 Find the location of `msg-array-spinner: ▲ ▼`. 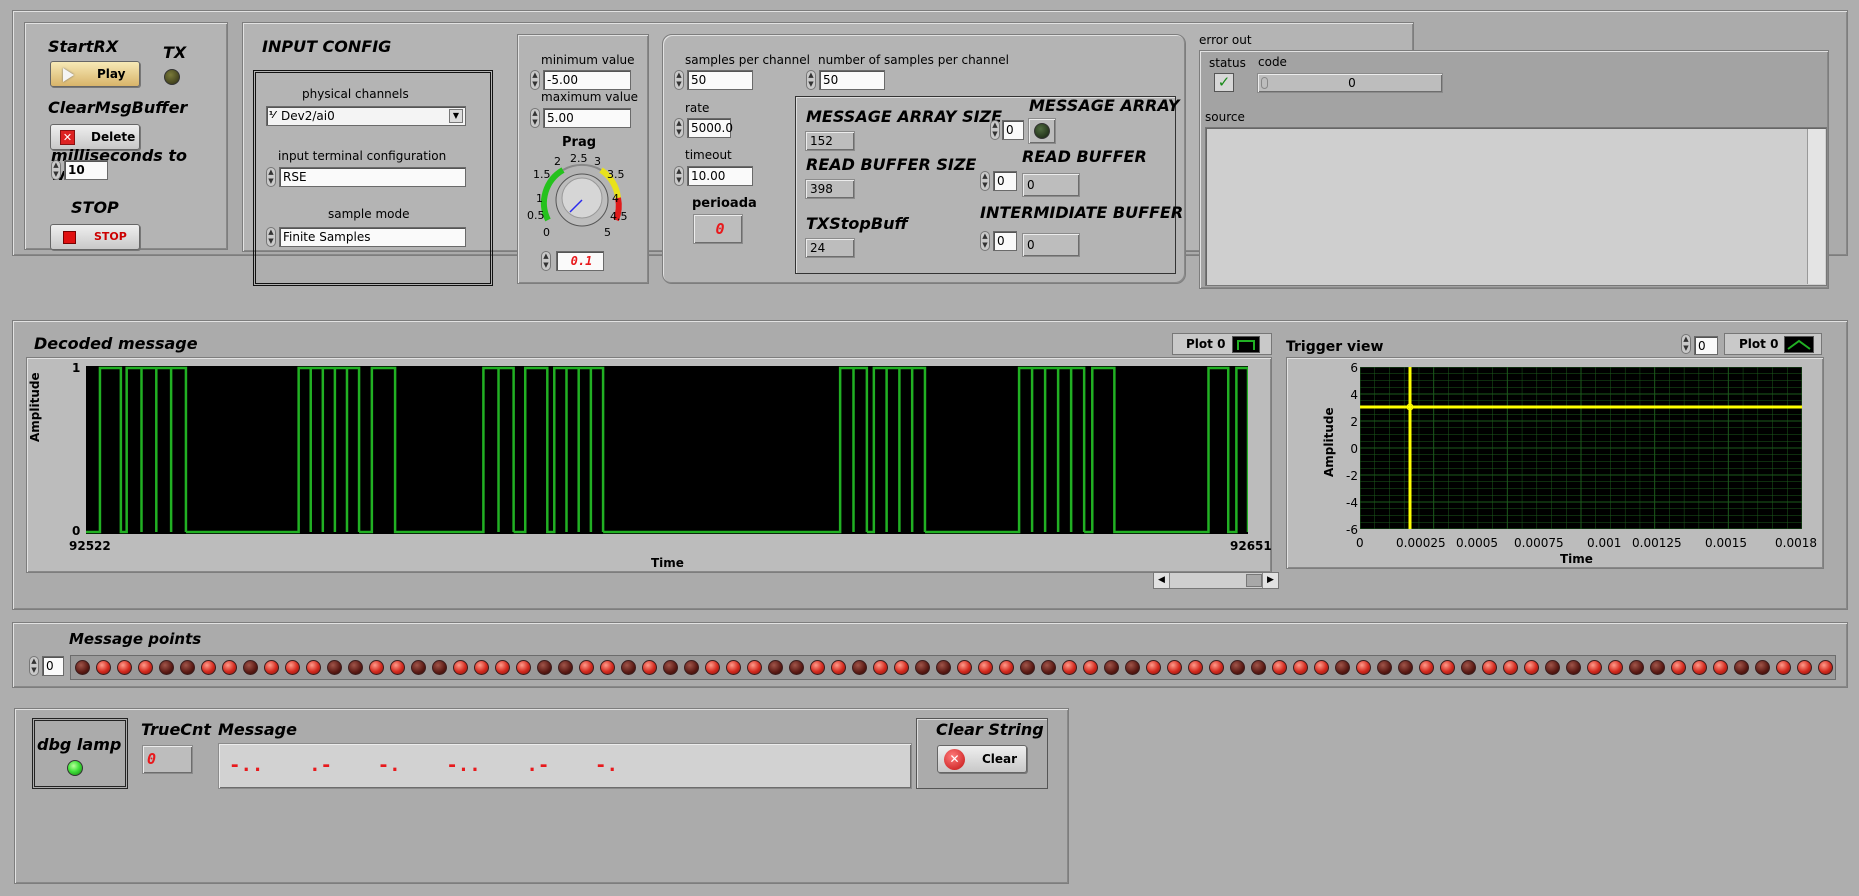

msg-array-spinner: ▲ ▼ is located at coordinates (995, 130).